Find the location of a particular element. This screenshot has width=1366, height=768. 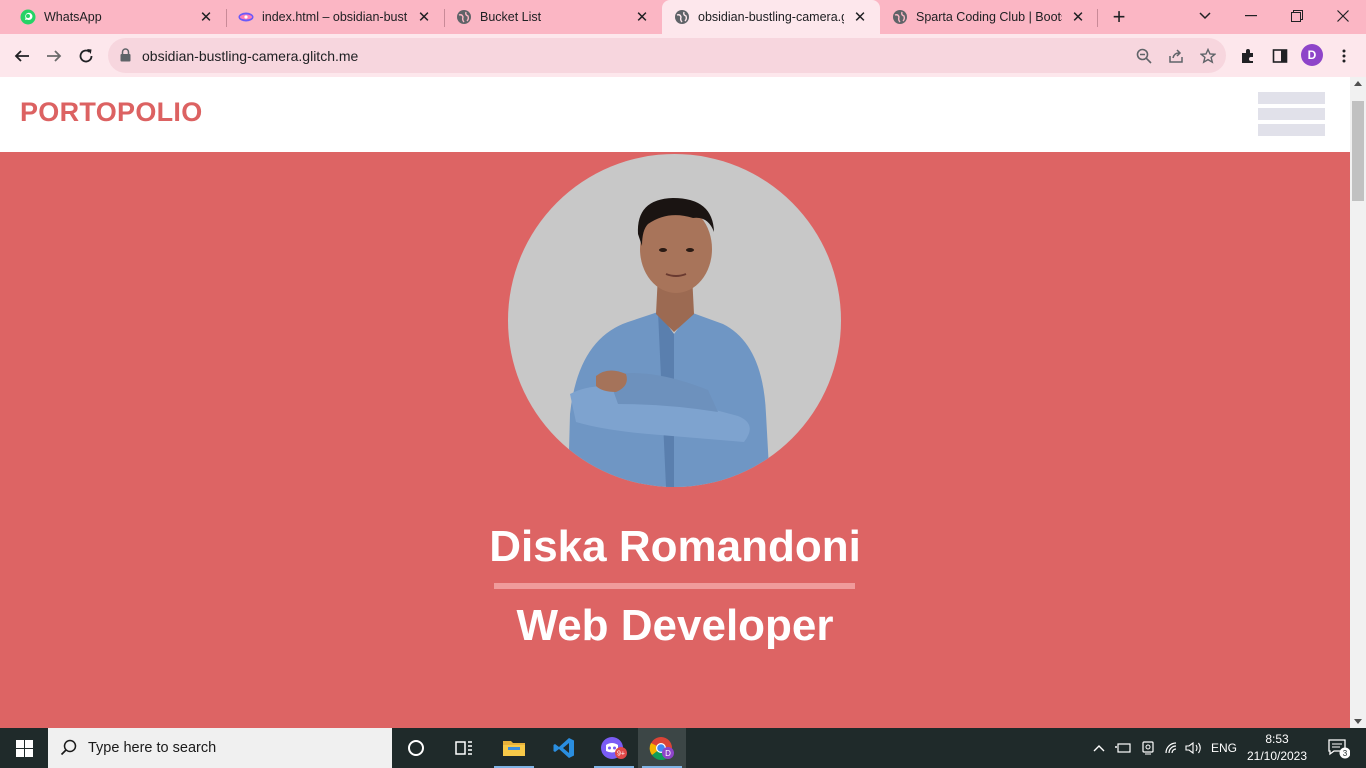

tab-separator is located at coordinates (1097, 18).